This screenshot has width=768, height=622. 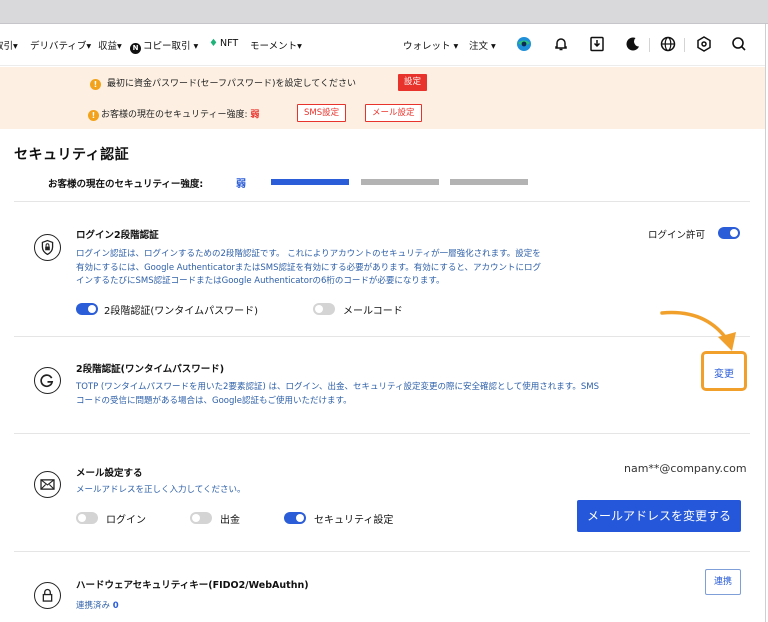 What do you see at coordinates (597, 44) in the screenshot?
I see `download-icon` at bounding box center [597, 44].